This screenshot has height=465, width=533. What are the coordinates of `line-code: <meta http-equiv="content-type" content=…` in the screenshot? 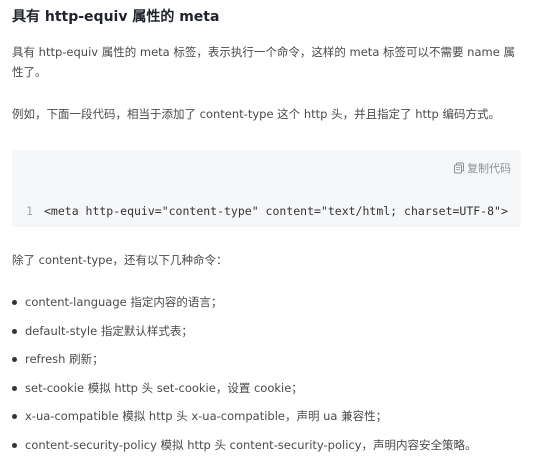 It's located at (276, 211).